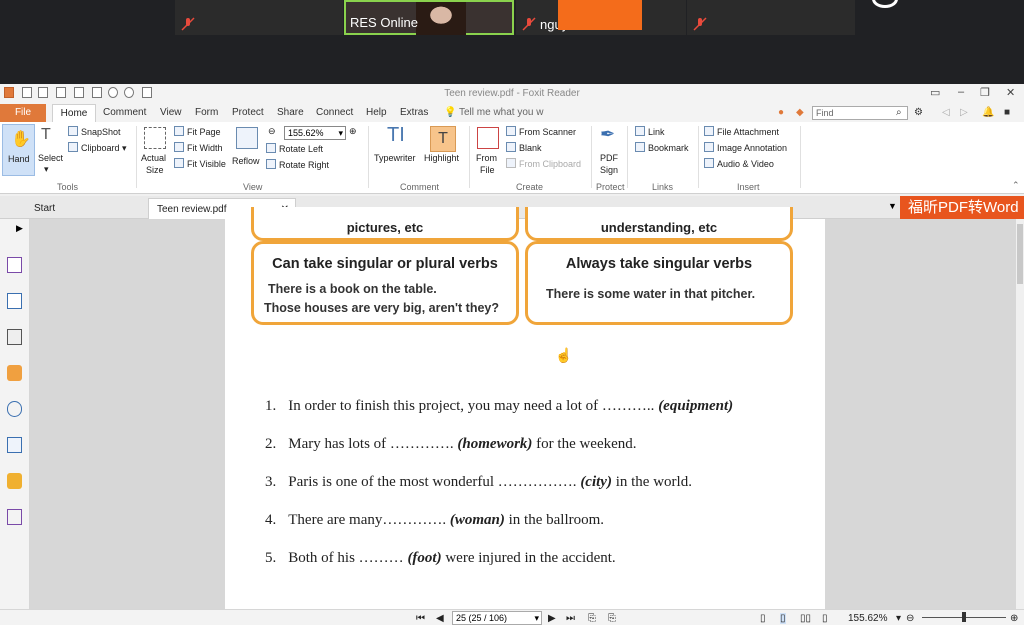  Describe the element at coordinates (650, 131) in the screenshot. I see `link-button: Link` at that location.